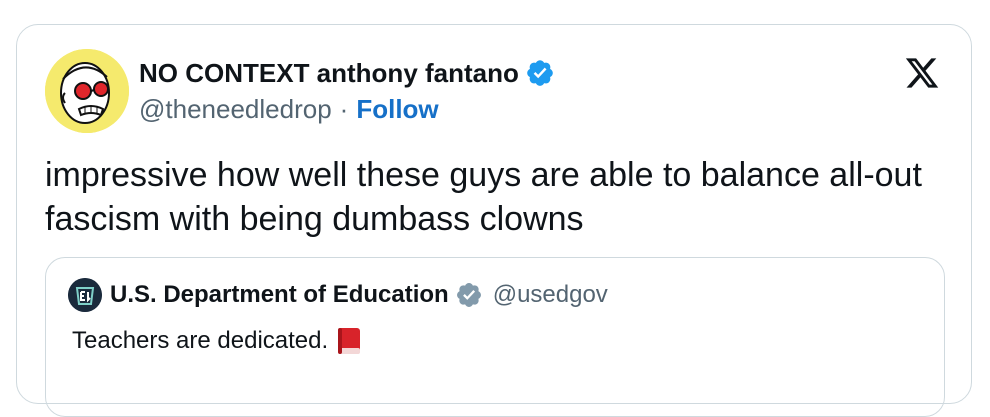 The height and width of the screenshot is (417, 990). I want to click on x-logo-icon, so click(922, 73).